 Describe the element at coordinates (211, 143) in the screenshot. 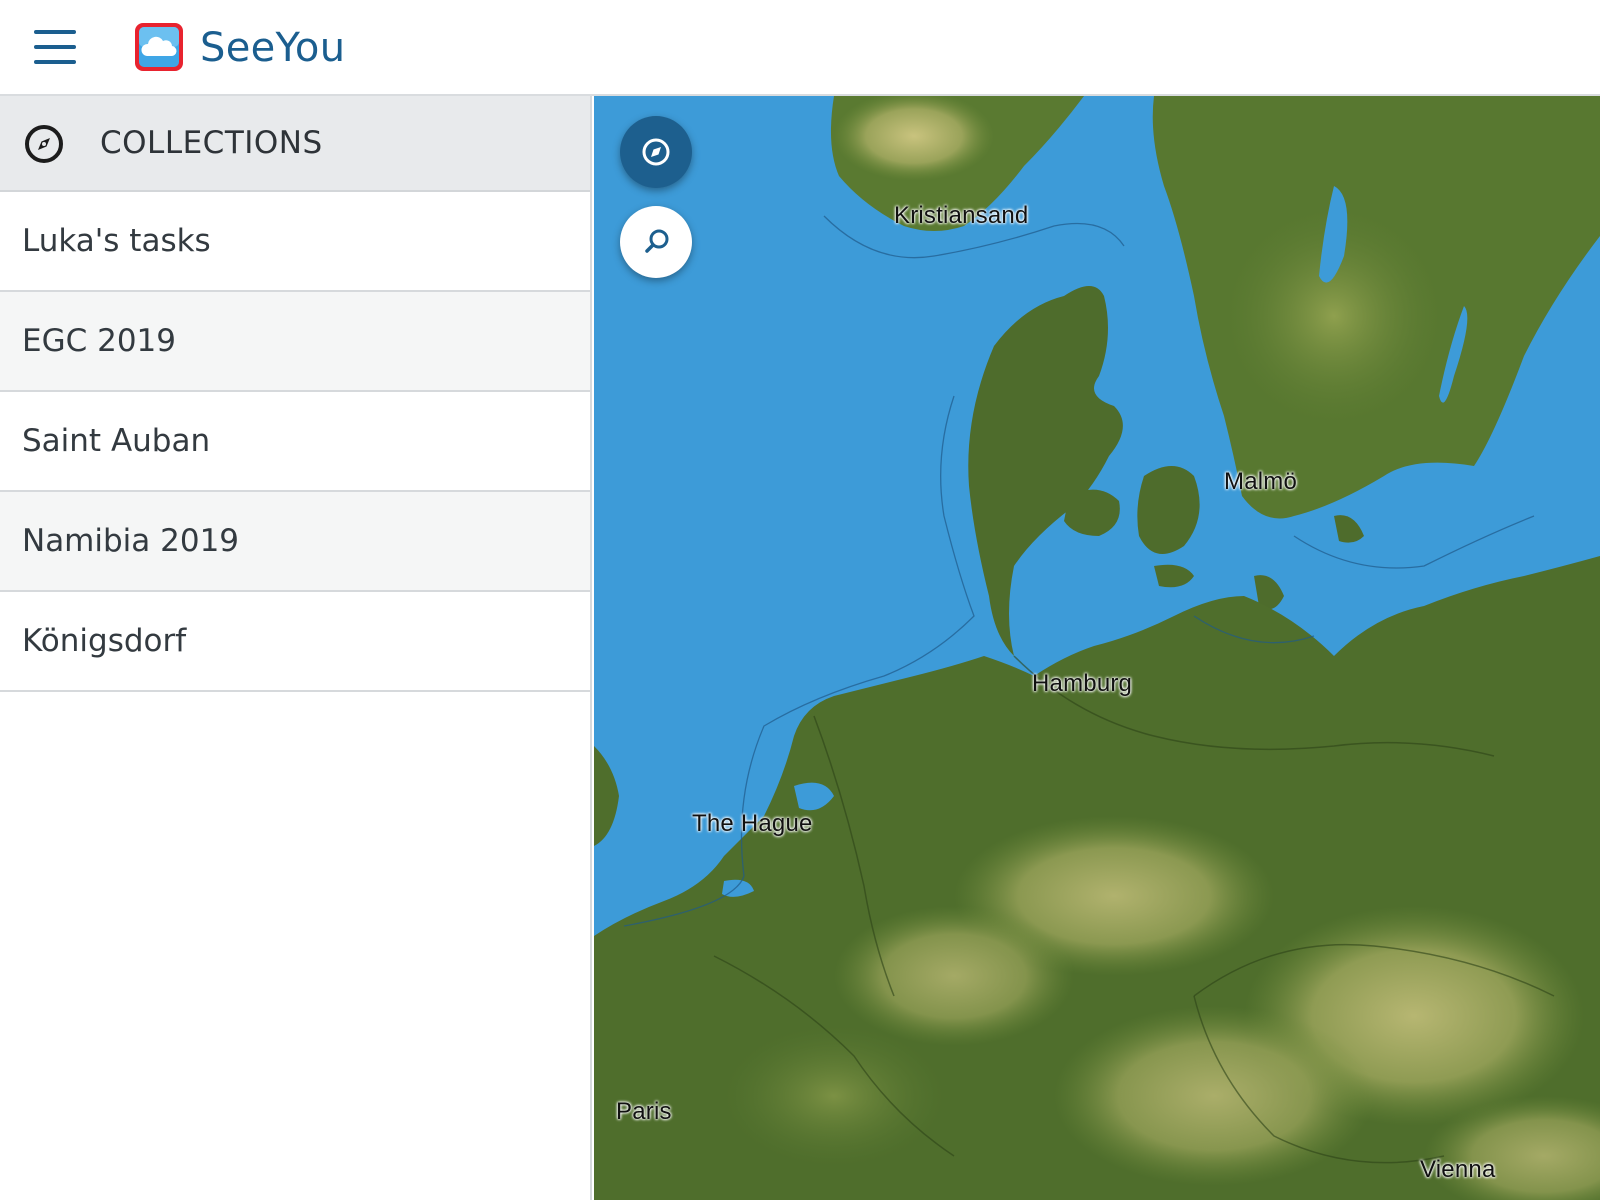

I see `collections-title: COLLECTIONS` at that location.